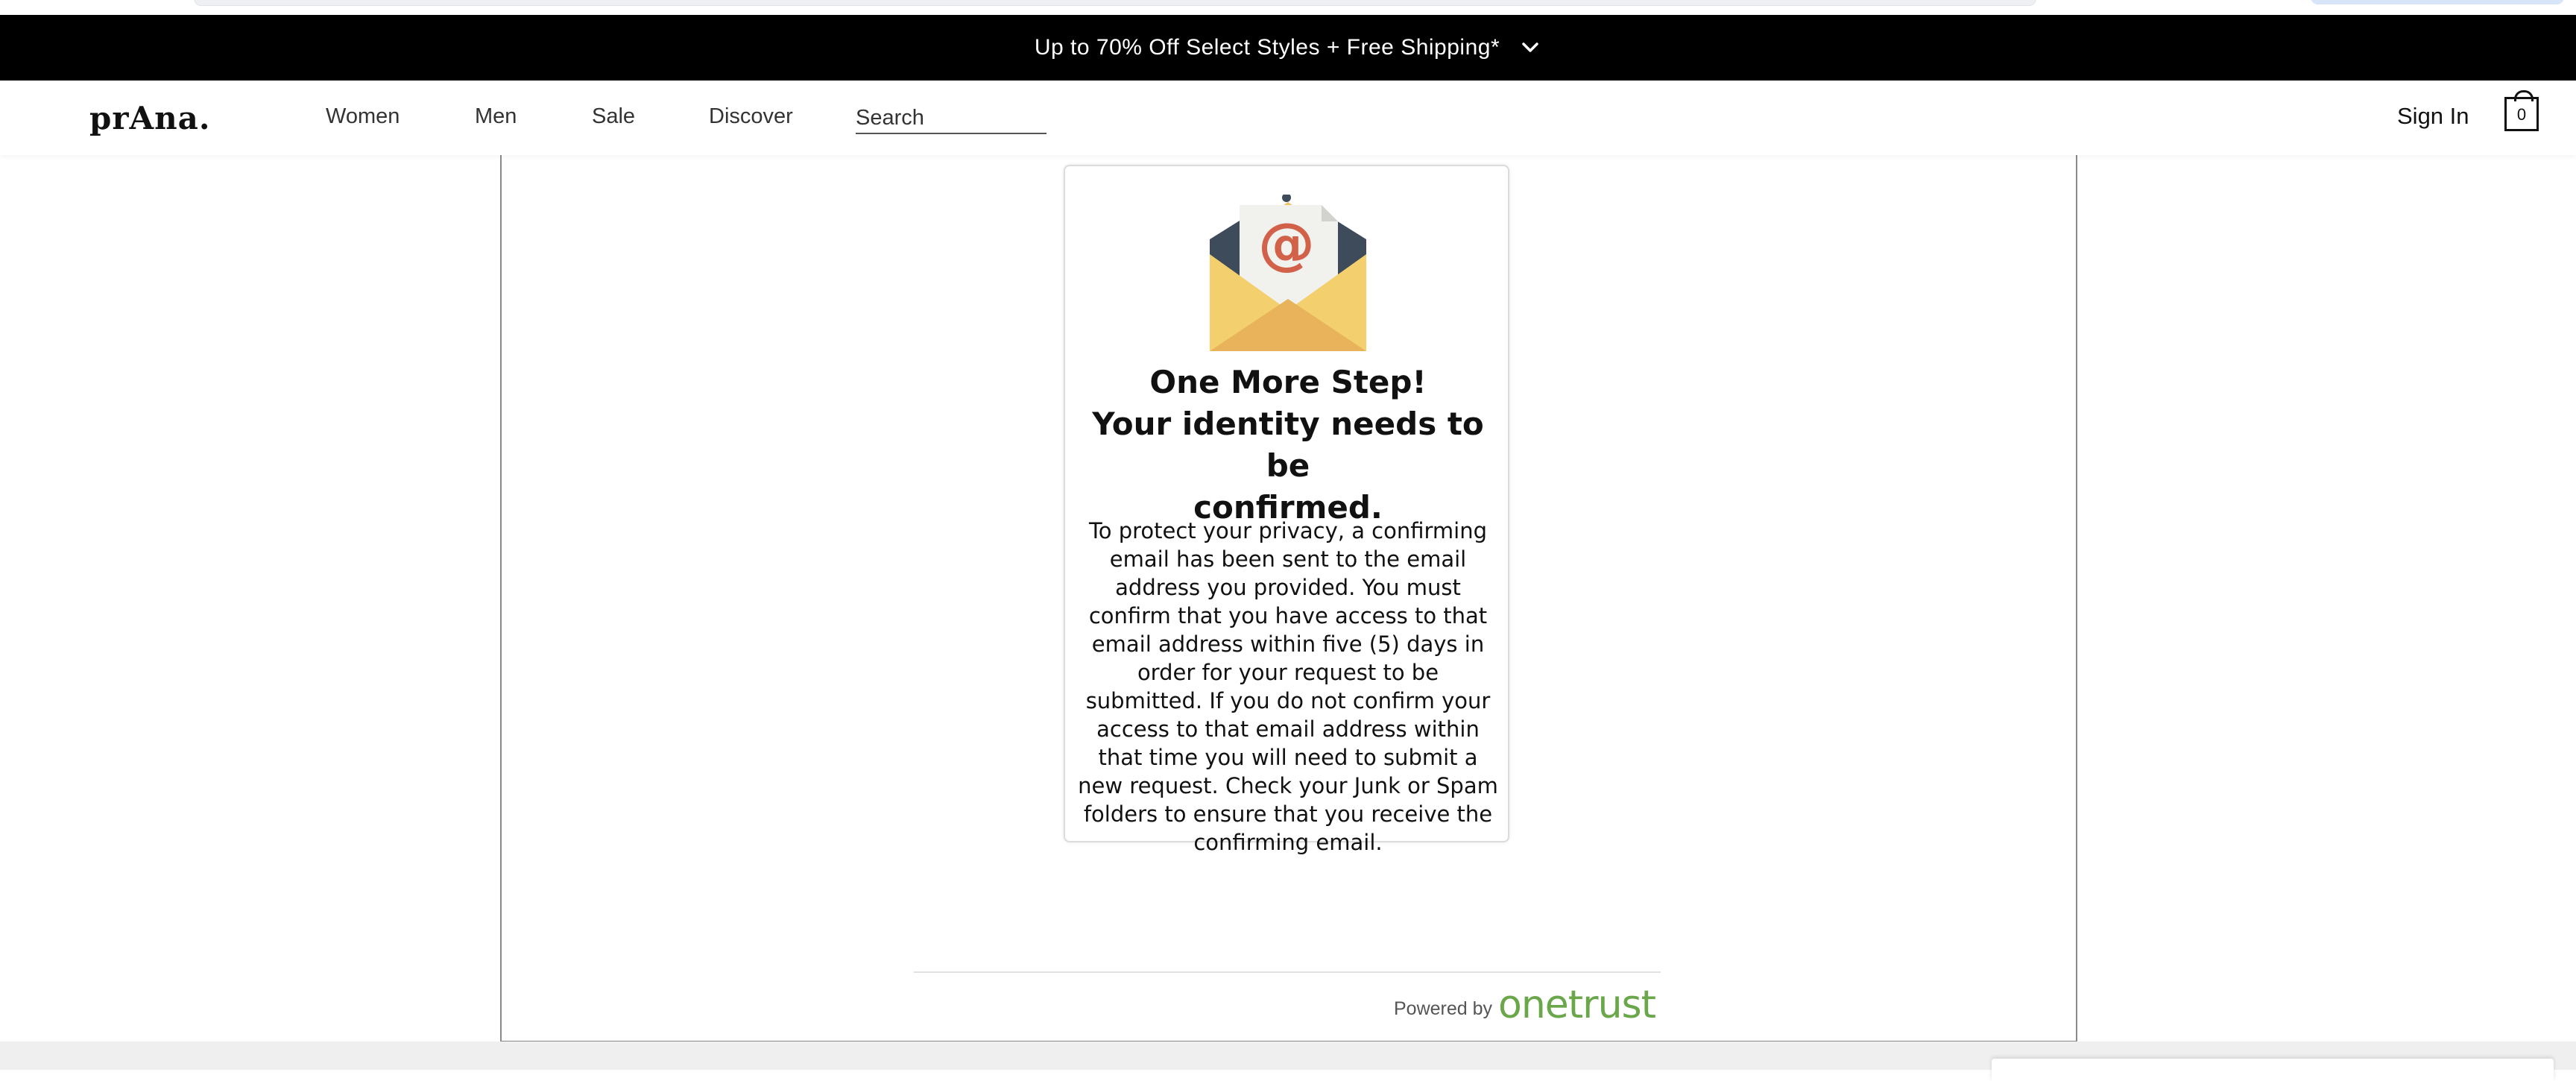  I want to click on nav-women: Women, so click(363, 116).